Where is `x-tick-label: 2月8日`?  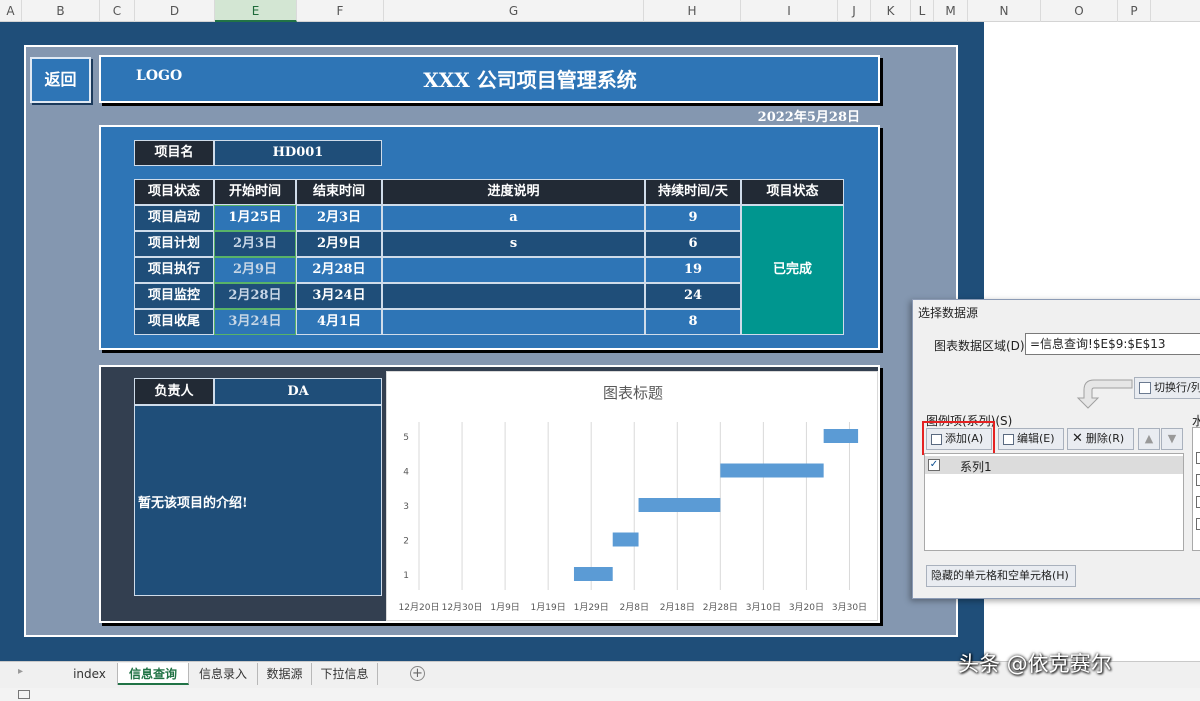
x-tick-label: 2月8日 is located at coordinates (634, 607).